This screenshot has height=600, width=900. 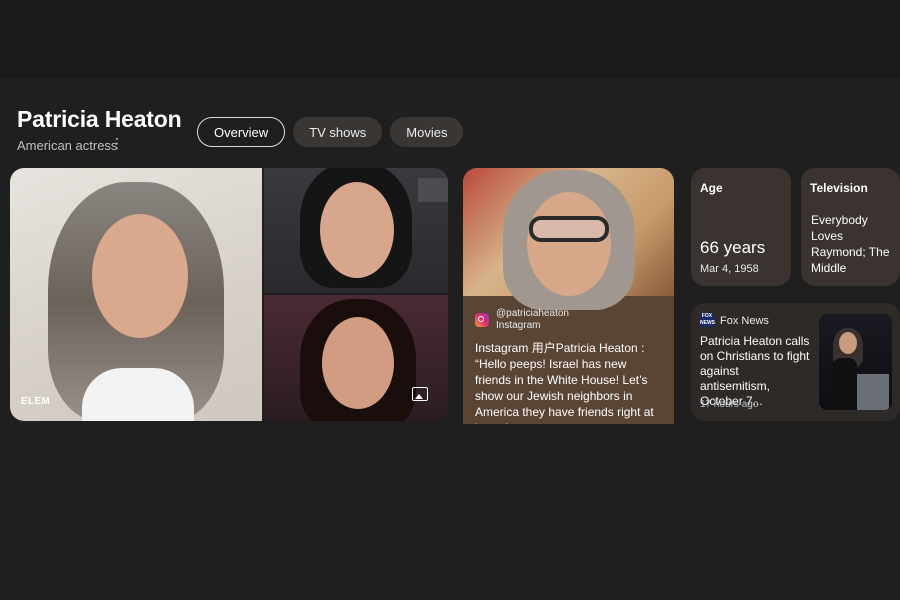 I want to click on tab-overview: Overview, so click(x=241, y=132).